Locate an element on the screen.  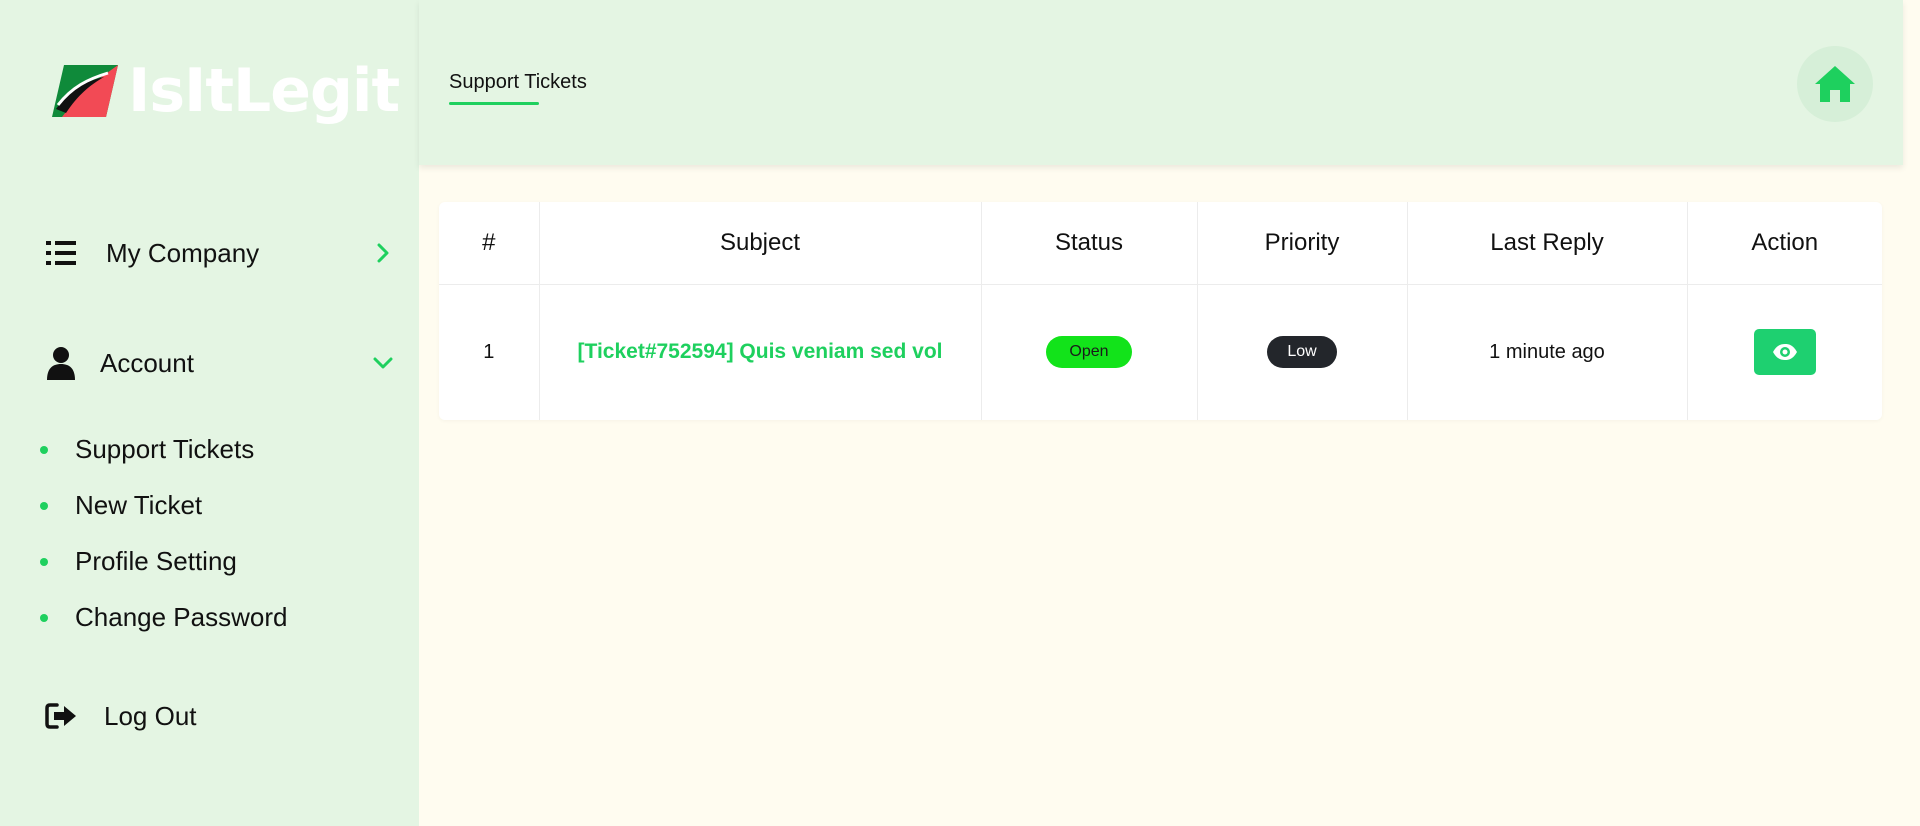
ticket-last-reply: 1 minute ago is located at coordinates (1547, 352).